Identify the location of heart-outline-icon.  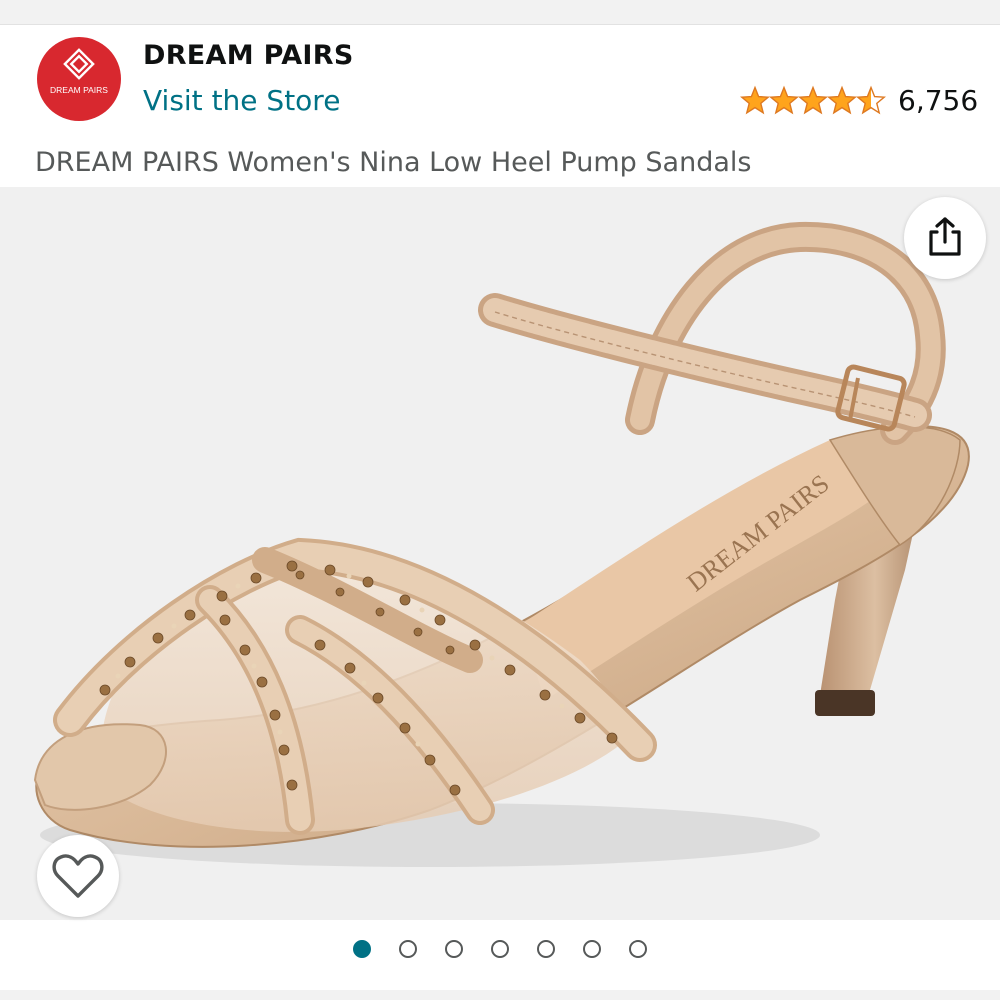
(78, 876).